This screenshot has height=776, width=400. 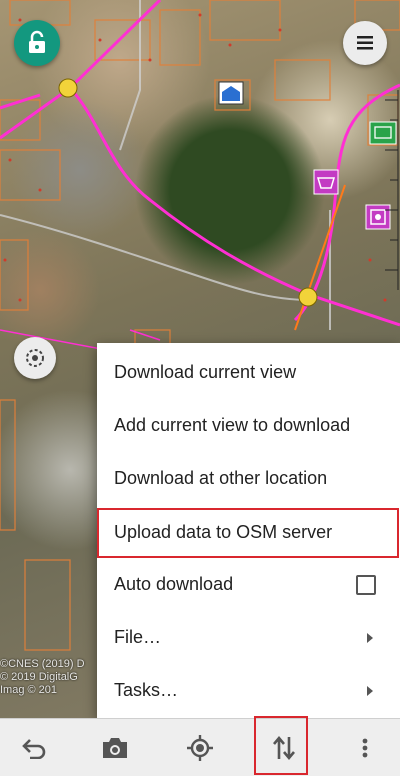 I want to click on upload-download-icon, so click(x=284, y=747).